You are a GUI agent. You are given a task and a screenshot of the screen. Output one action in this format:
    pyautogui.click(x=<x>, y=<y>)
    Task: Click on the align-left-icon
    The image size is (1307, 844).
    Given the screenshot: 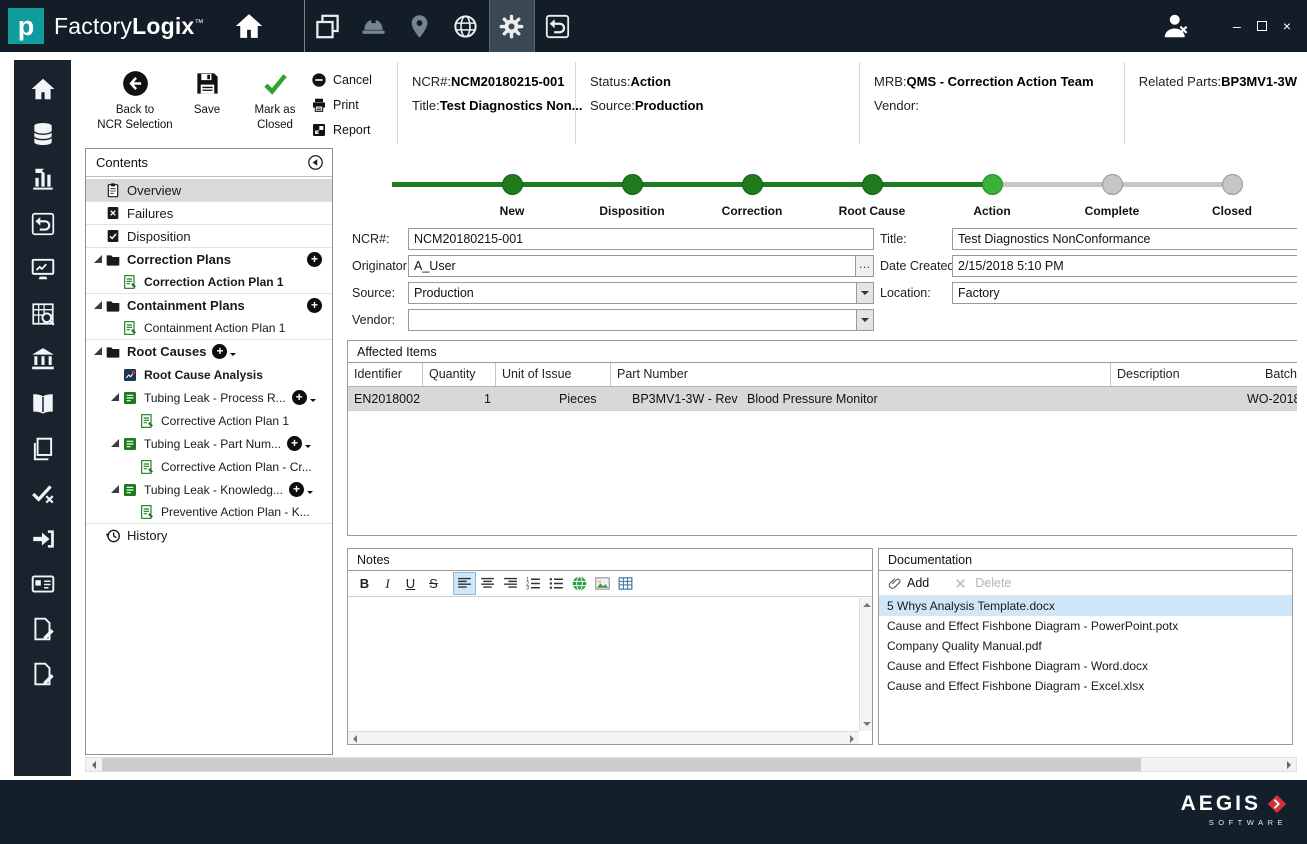 What is the action you would take?
    pyautogui.click(x=464, y=583)
    